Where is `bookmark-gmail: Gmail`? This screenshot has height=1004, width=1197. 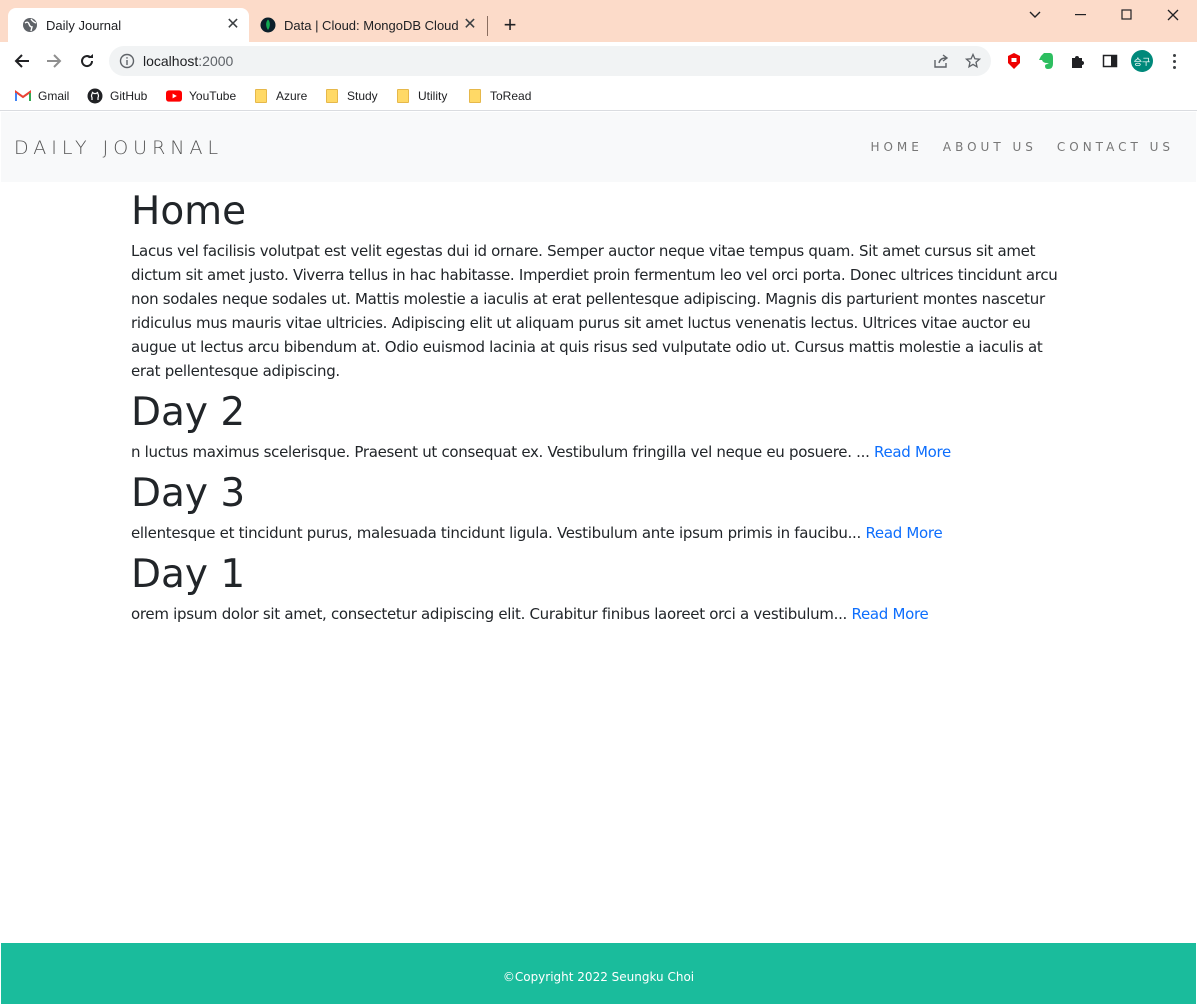 bookmark-gmail: Gmail is located at coordinates (42, 96).